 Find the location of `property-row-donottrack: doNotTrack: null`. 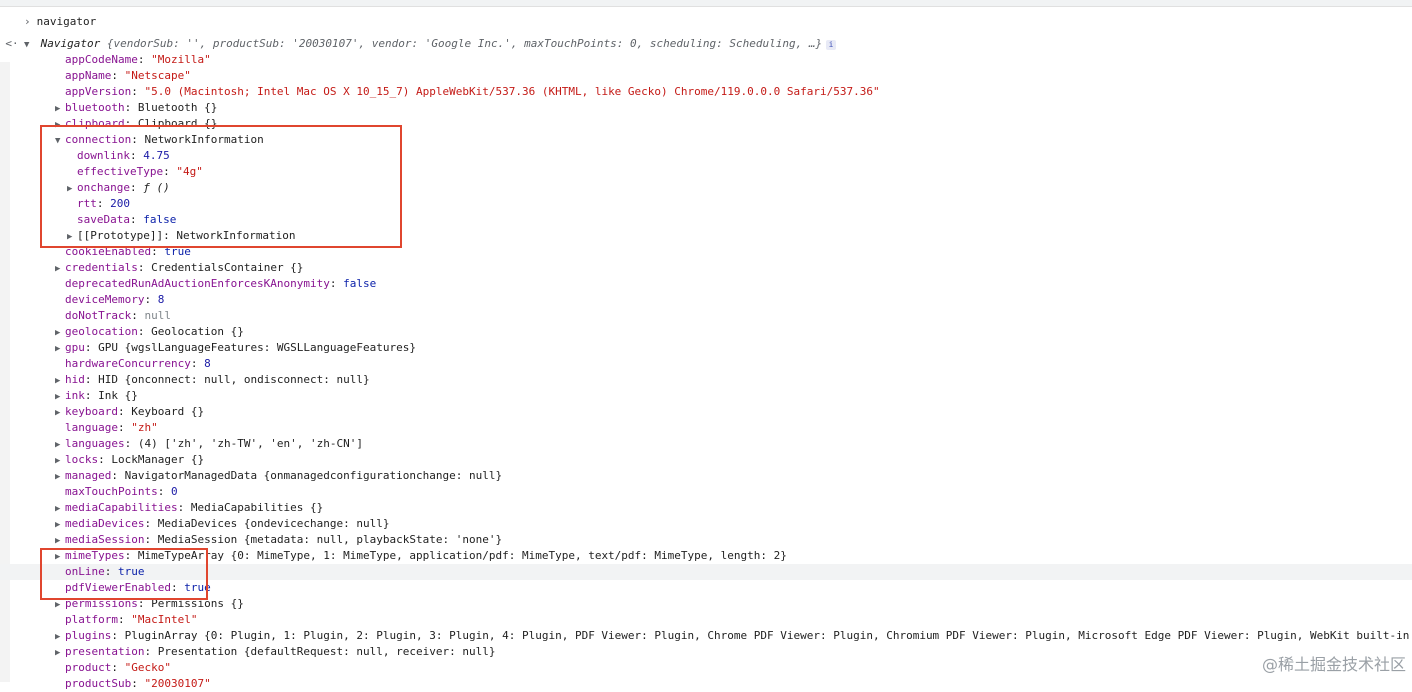

property-row-donottrack: doNotTrack: null is located at coordinates (706, 316).